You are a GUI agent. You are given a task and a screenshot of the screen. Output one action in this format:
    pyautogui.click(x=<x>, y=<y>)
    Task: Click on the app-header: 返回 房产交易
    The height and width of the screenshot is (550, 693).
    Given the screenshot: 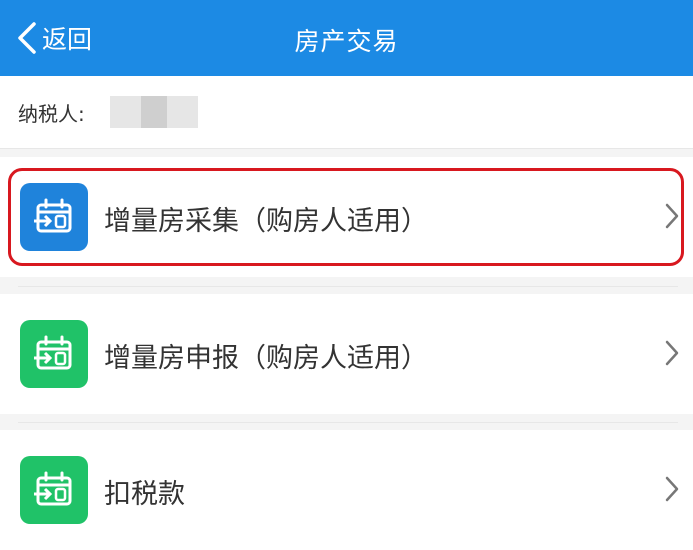 What is the action you would take?
    pyautogui.click(x=346, y=38)
    